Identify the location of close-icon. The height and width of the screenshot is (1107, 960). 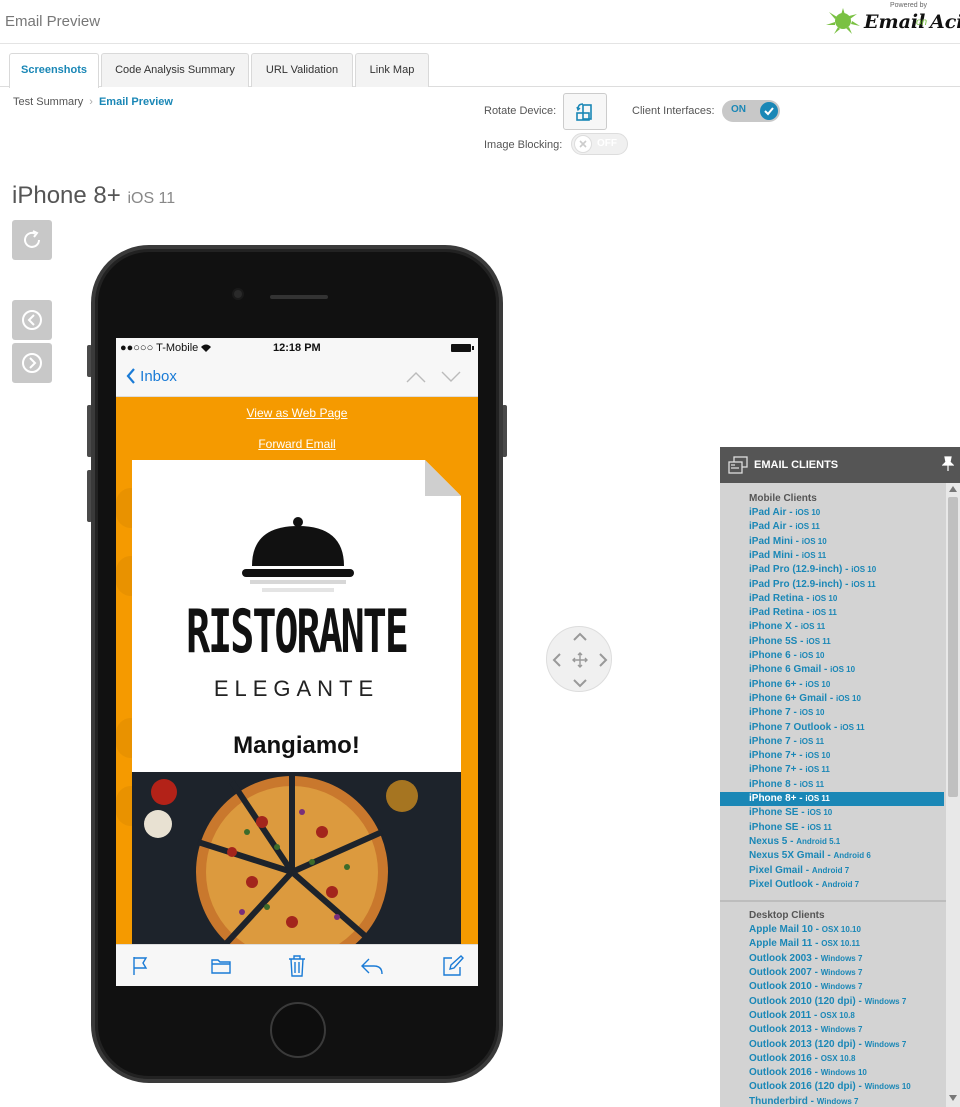
(583, 144).